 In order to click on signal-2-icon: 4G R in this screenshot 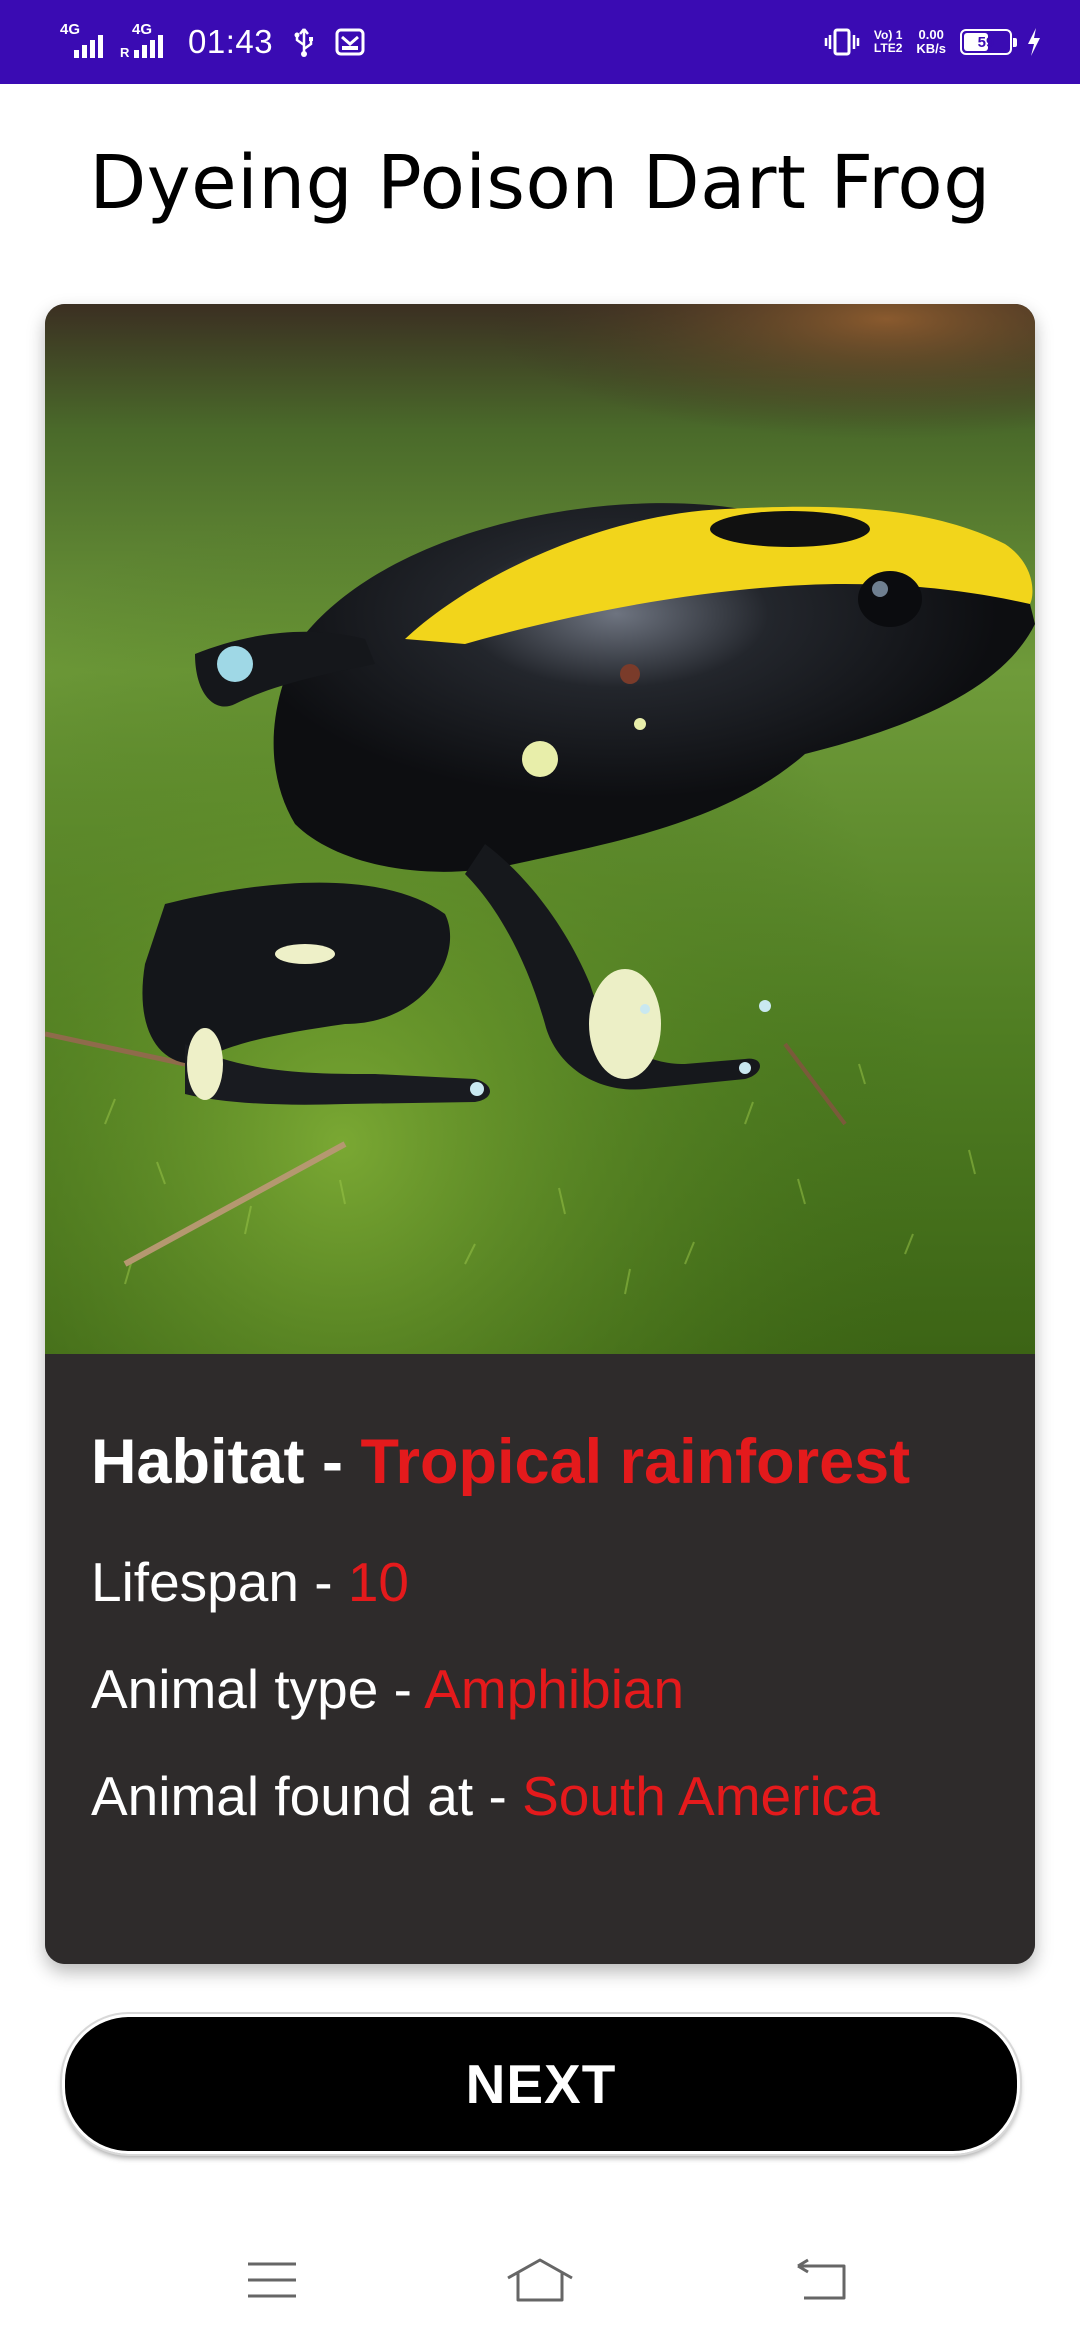, I will do `click(145, 42)`.